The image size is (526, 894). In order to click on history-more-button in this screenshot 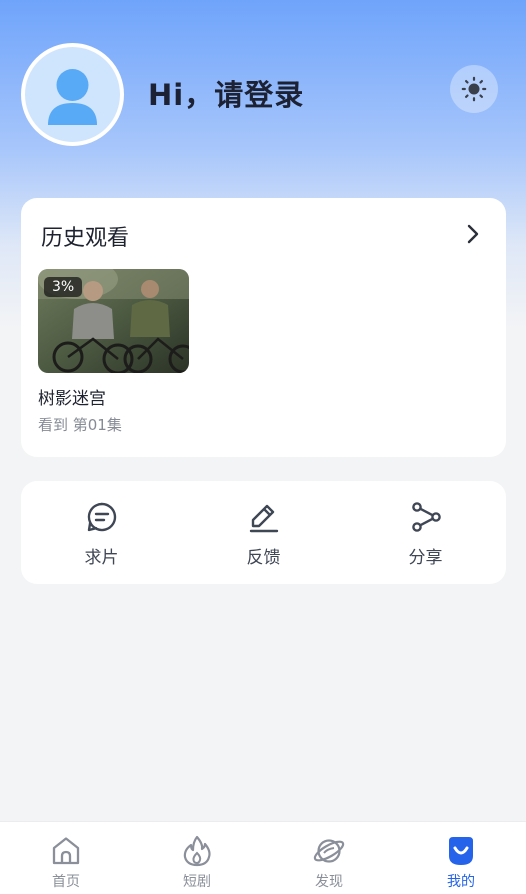, I will do `click(473, 236)`.